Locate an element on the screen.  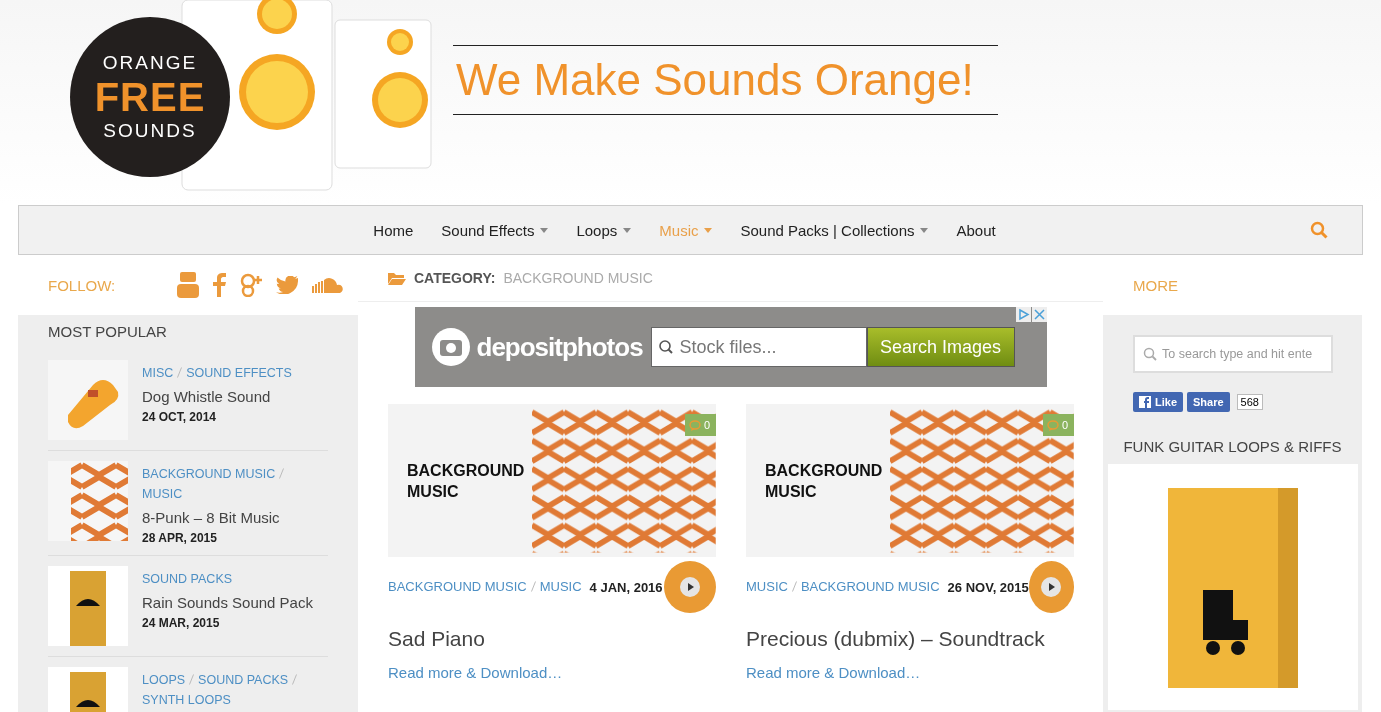
post-date: 4 JAN, 2016 is located at coordinates (626, 587).